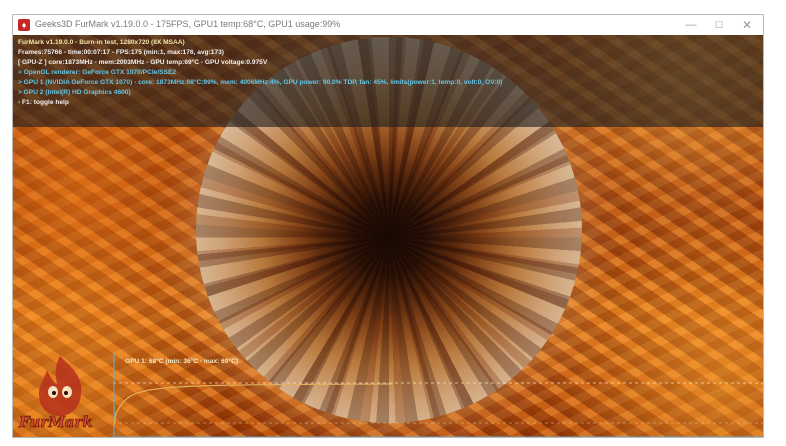 This screenshot has width=786, height=446. Describe the element at coordinates (43, 102) in the screenshot. I see `hud-help-line: - F1: toggle help` at that location.